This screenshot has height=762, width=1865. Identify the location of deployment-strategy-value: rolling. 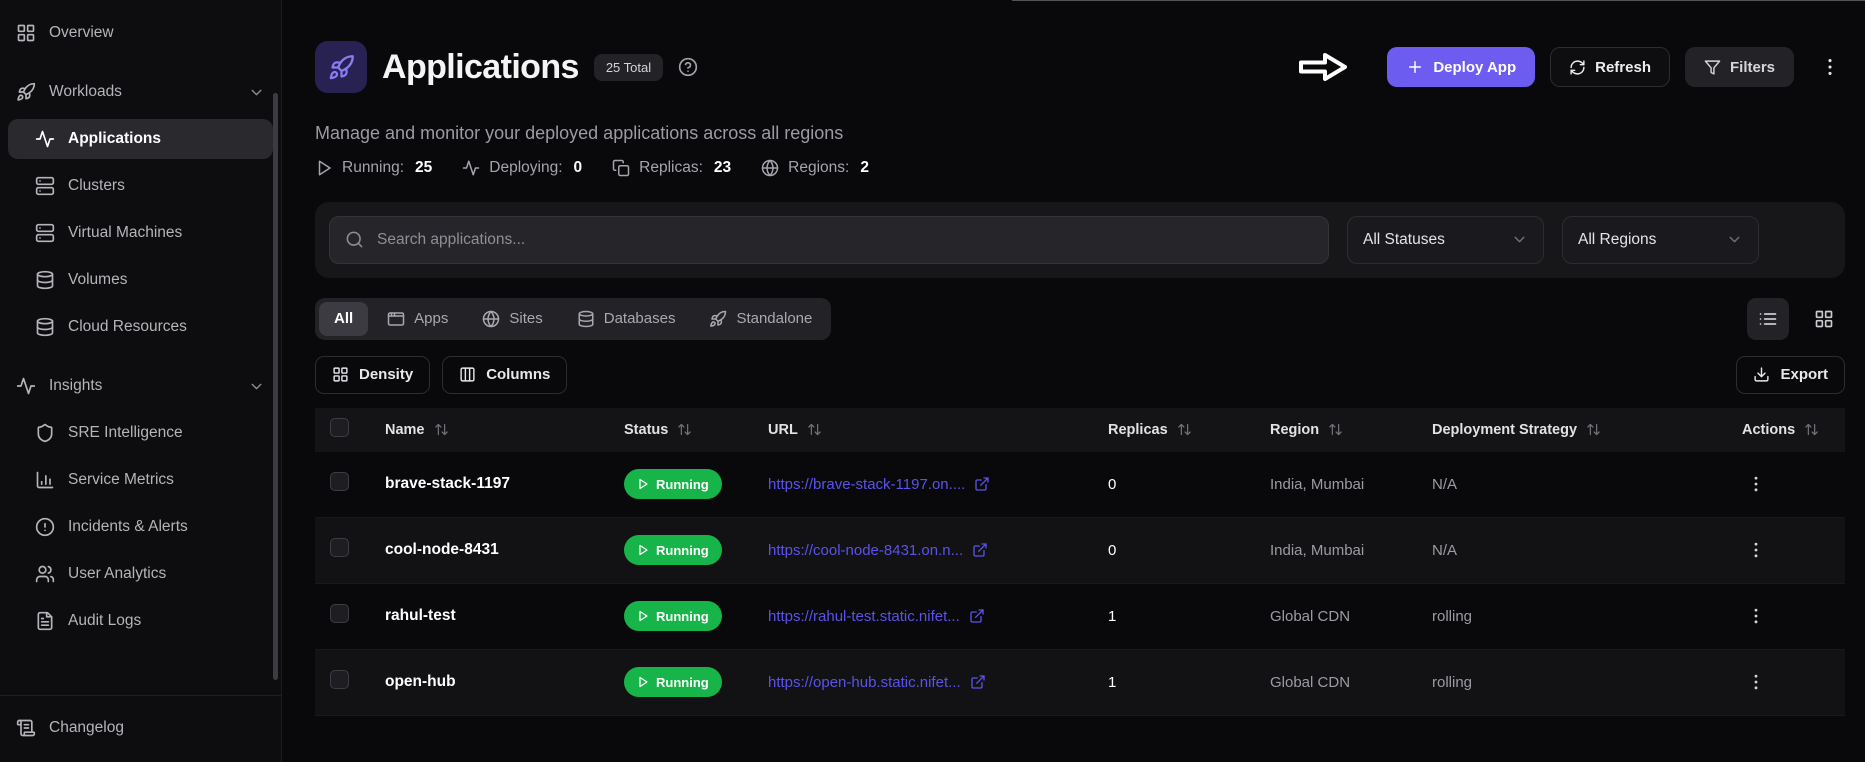
(1452, 682).